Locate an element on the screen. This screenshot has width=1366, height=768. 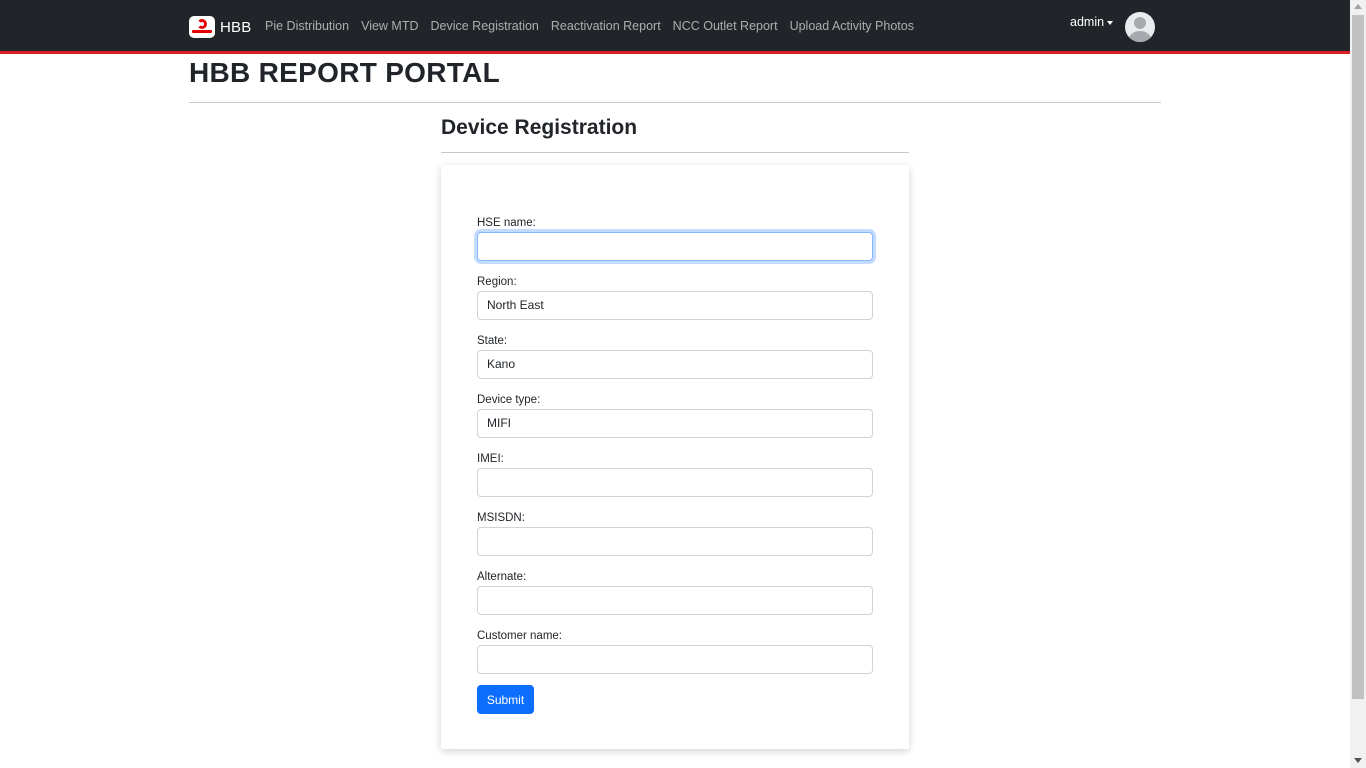
nav-link-ncc-outlet-report: NCC Outlet Report is located at coordinates (725, 26).